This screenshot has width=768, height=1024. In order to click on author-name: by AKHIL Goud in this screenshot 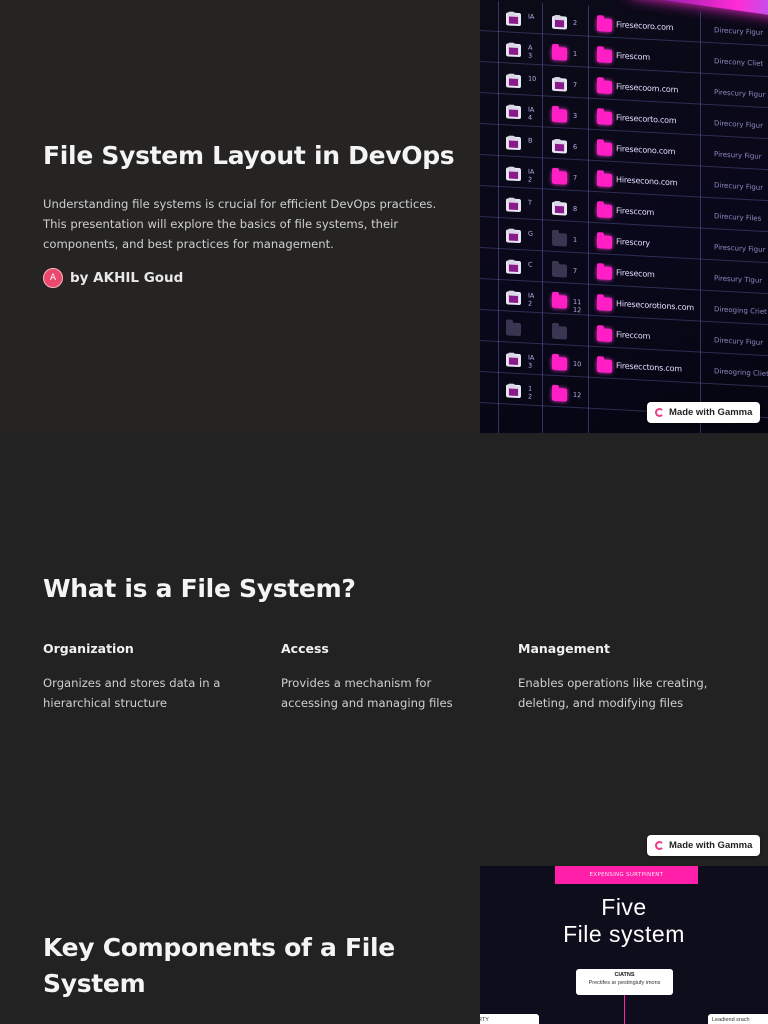, I will do `click(127, 278)`.